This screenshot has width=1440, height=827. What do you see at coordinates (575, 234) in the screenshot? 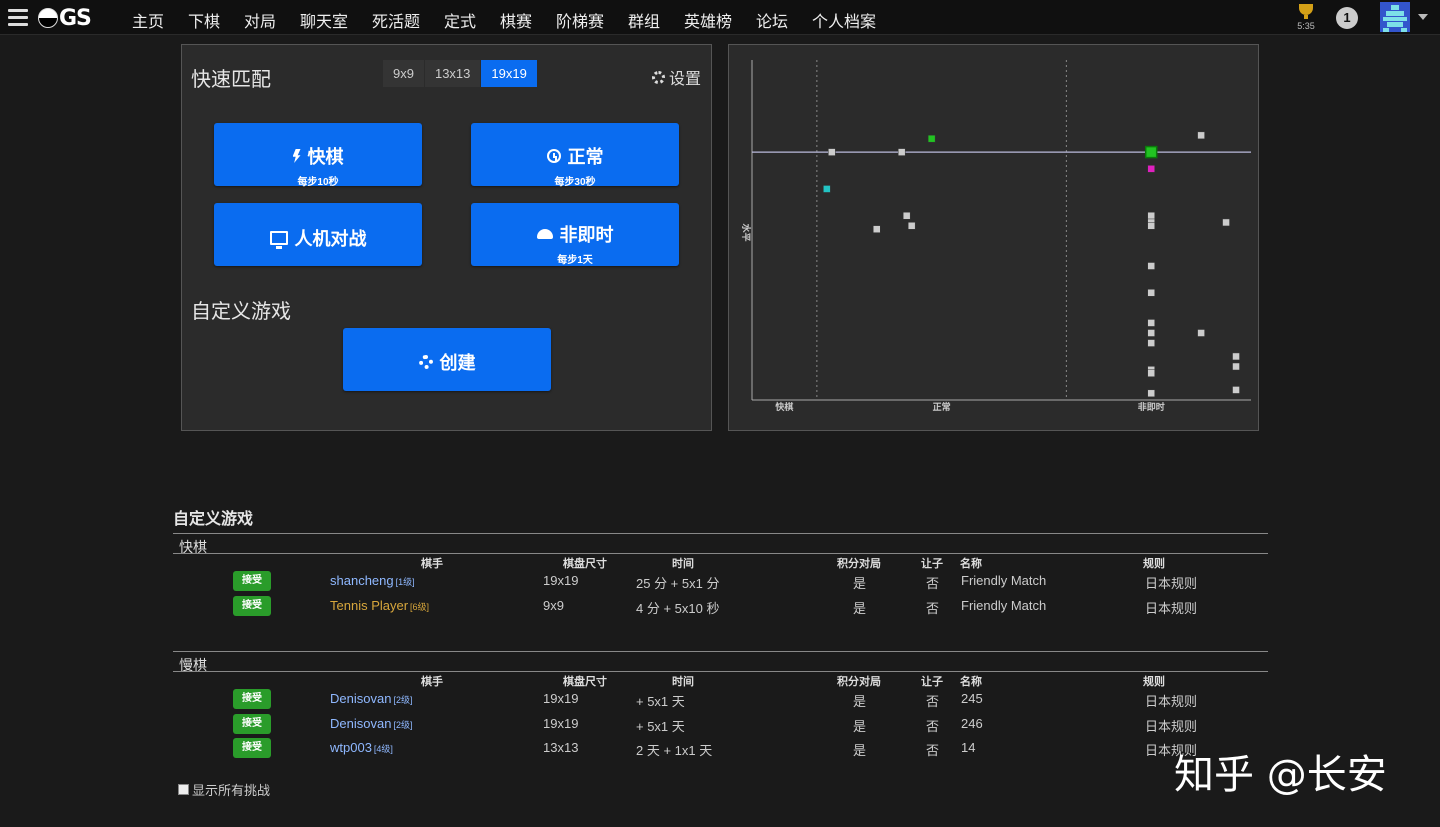
I see `correspondence-button: 非即时 每步1天` at bounding box center [575, 234].